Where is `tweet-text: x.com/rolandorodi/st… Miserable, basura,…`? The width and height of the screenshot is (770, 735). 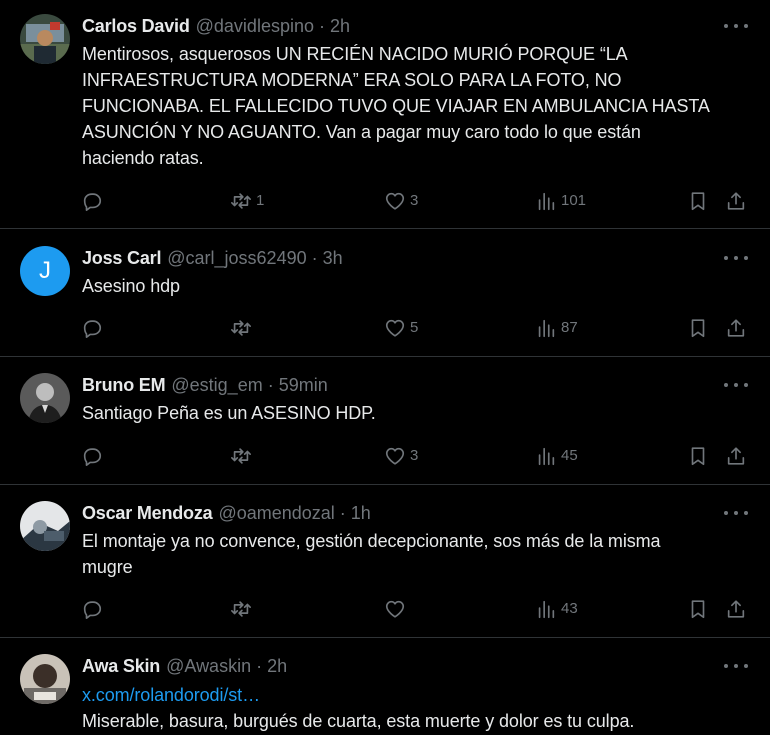 tweet-text: x.com/rolandorodi/st… Miserable, basura,… is located at coordinates (417, 708).